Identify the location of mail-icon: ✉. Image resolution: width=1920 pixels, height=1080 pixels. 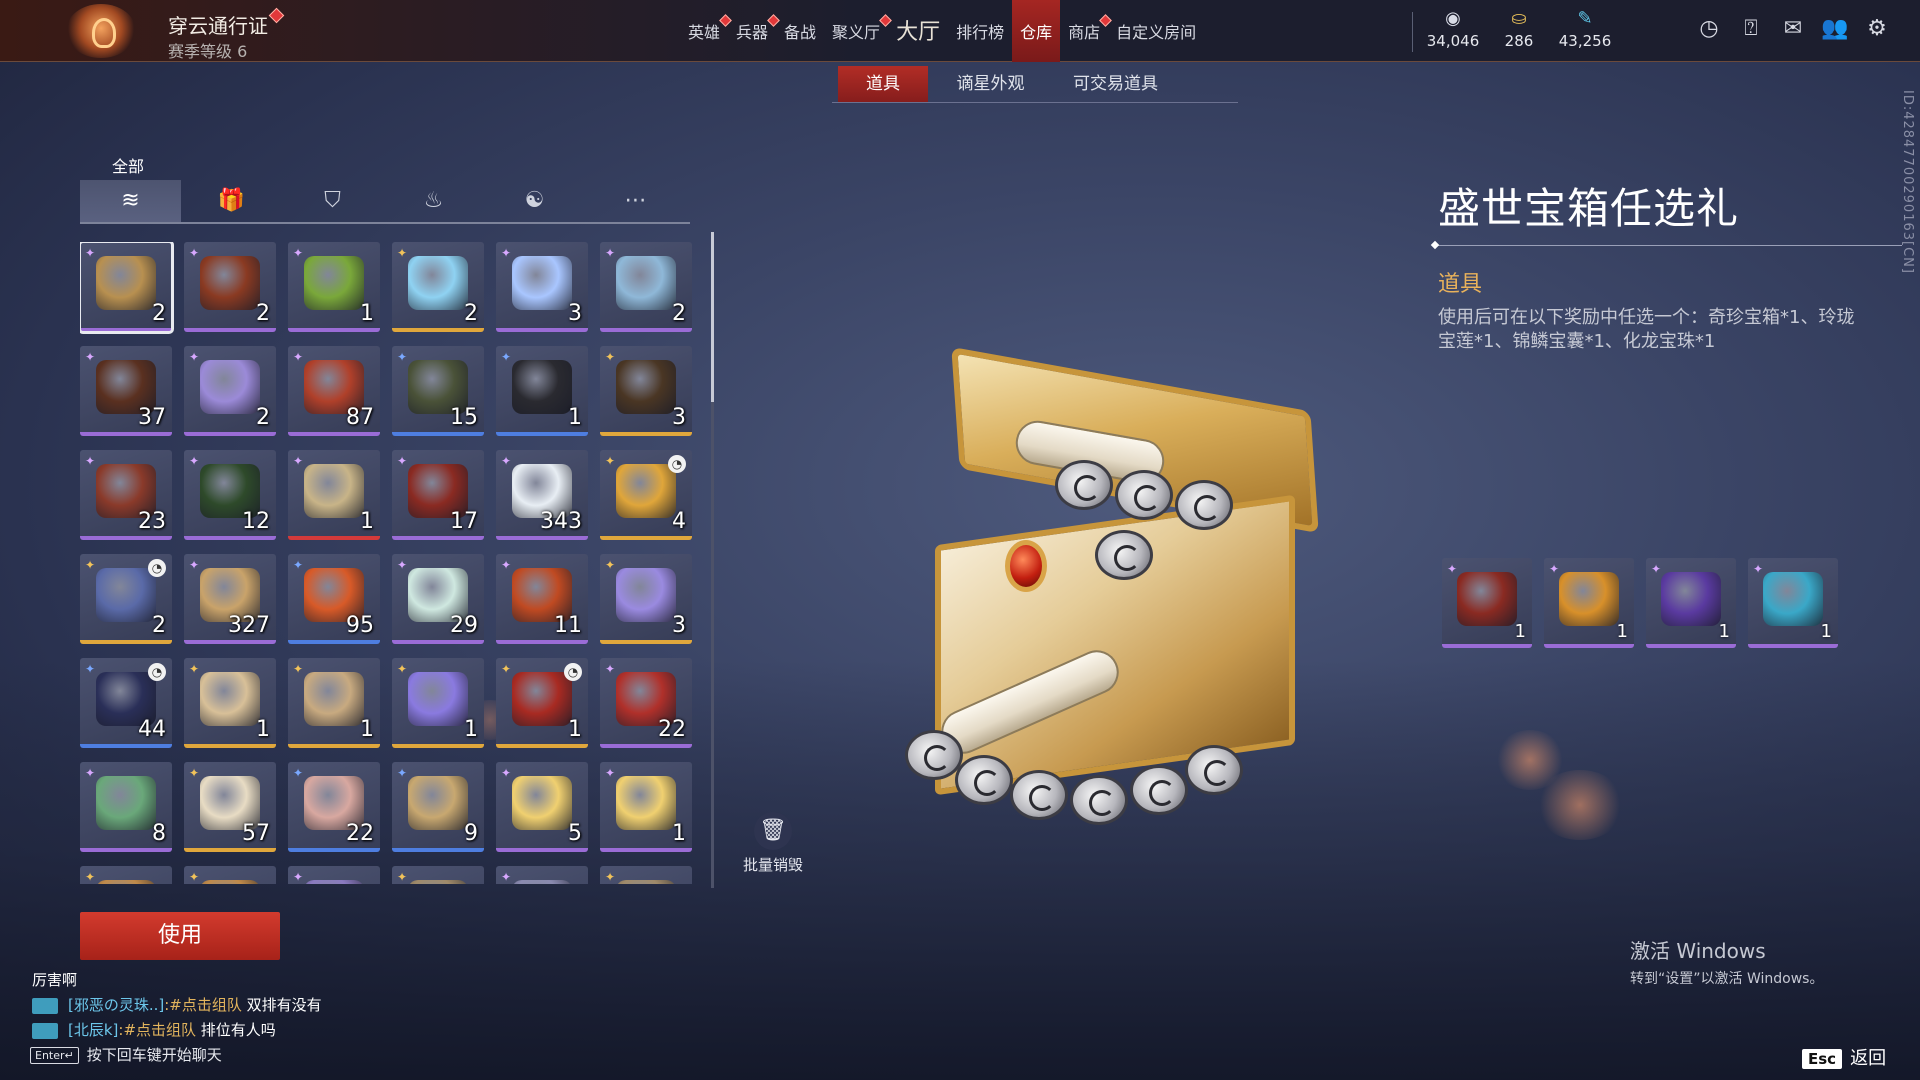
(1793, 29).